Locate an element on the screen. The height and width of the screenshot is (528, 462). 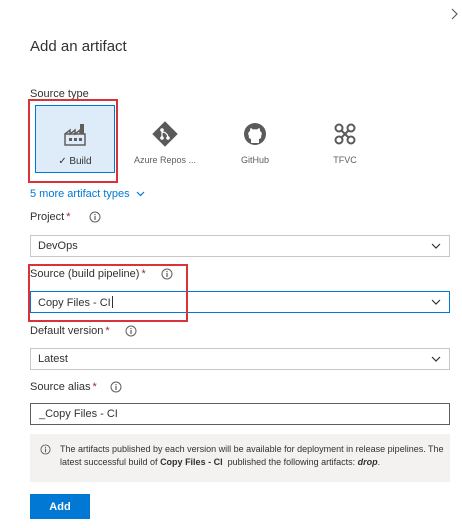
check-icon: ✓ is located at coordinates (62, 161).